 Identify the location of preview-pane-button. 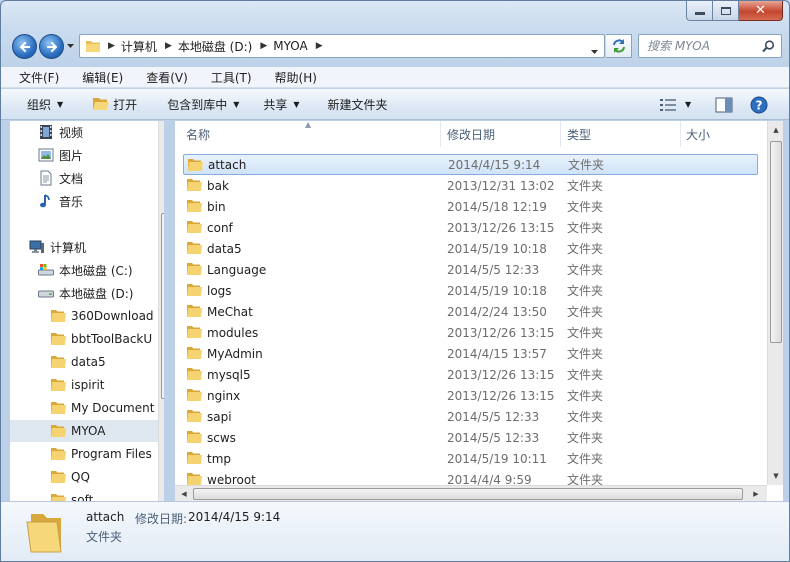
(724, 104).